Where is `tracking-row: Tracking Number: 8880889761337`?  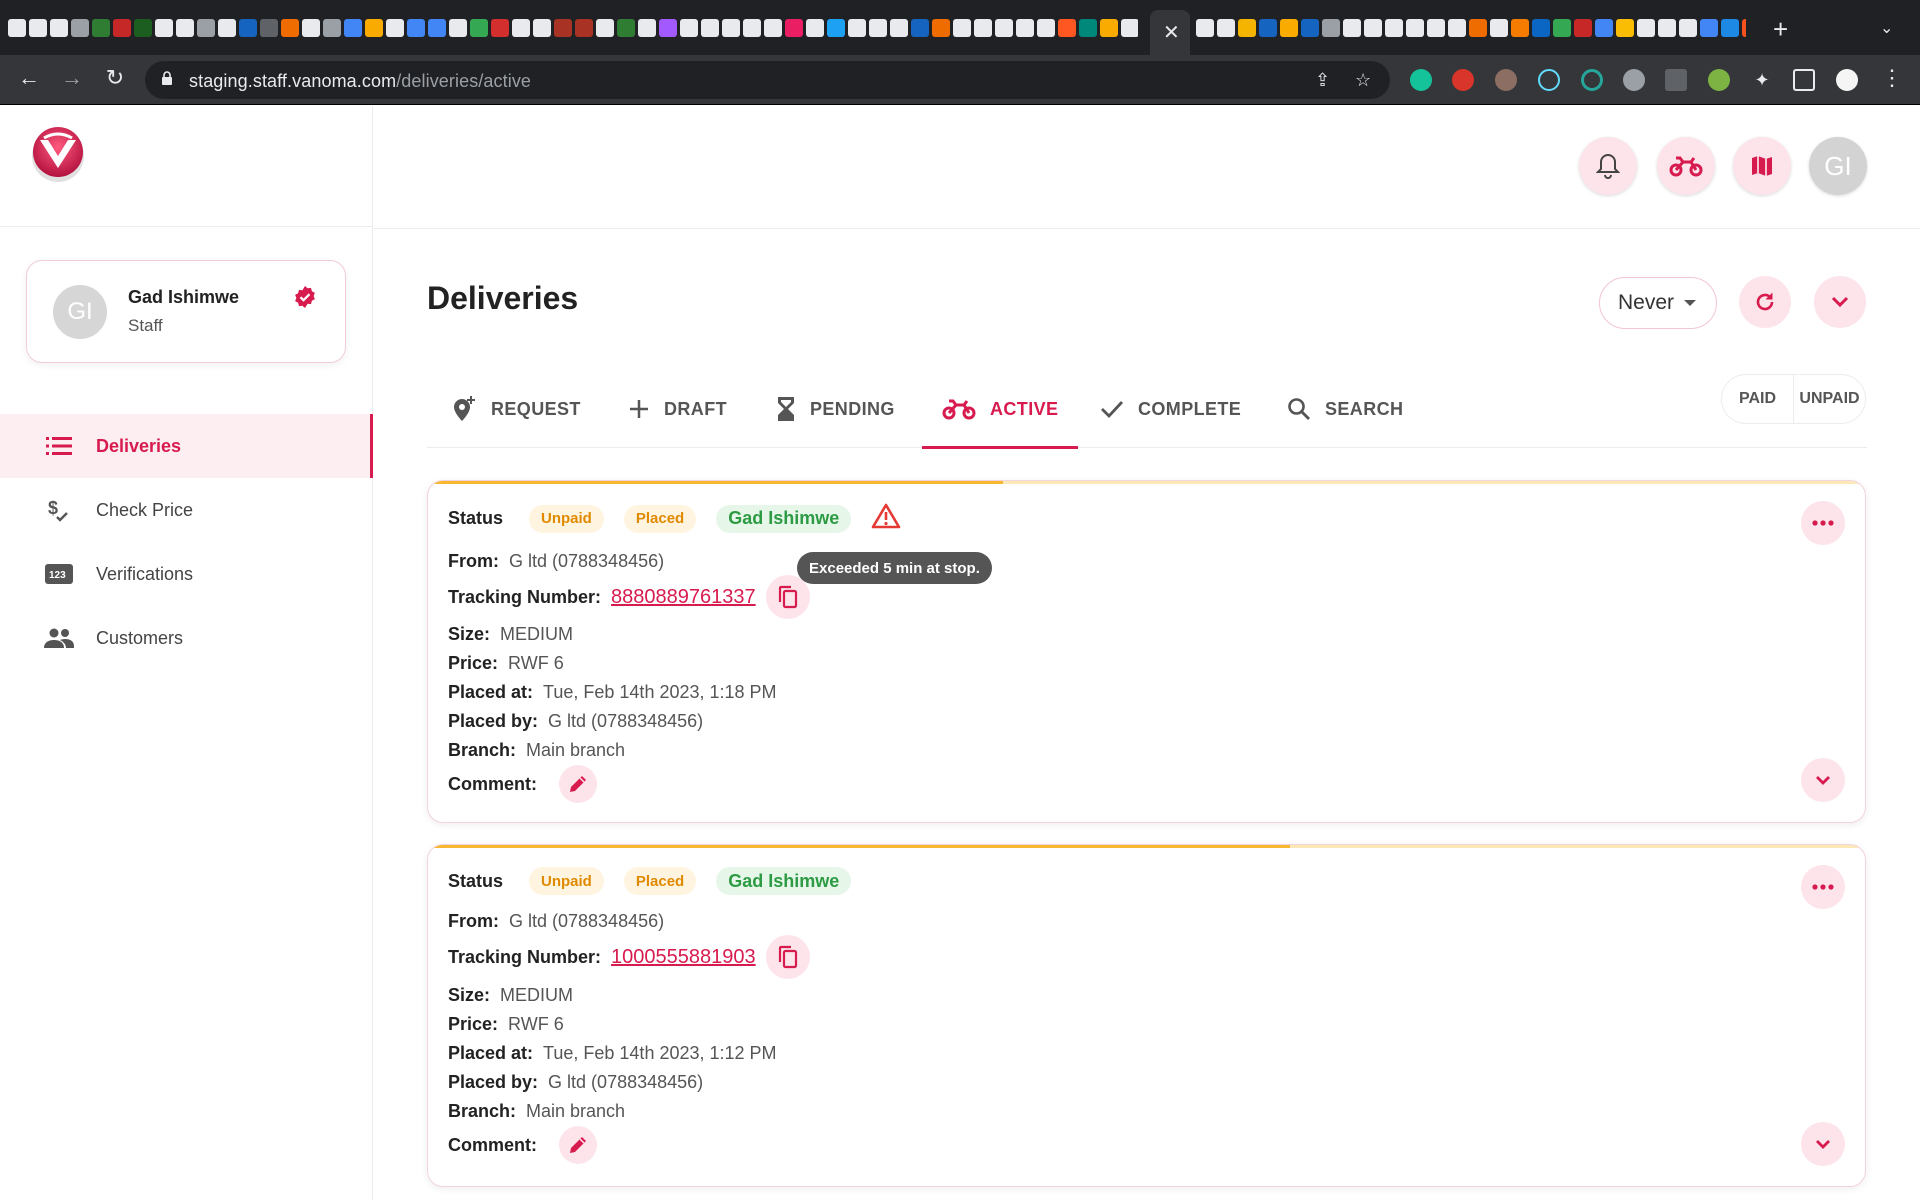 tracking-row: Tracking Number: 8880889761337 is located at coordinates (629, 597).